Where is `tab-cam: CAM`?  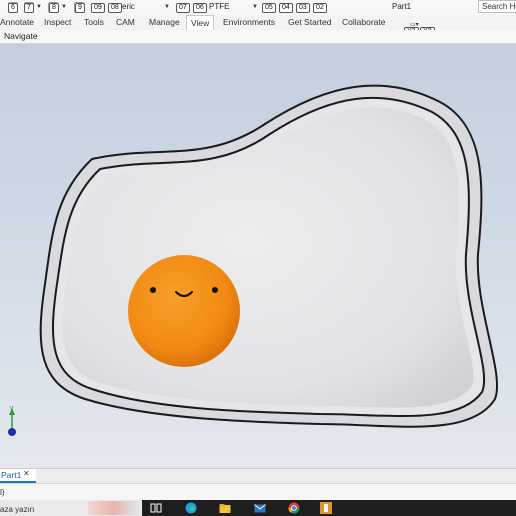
tab-cam: CAM is located at coordinates (125, 22).